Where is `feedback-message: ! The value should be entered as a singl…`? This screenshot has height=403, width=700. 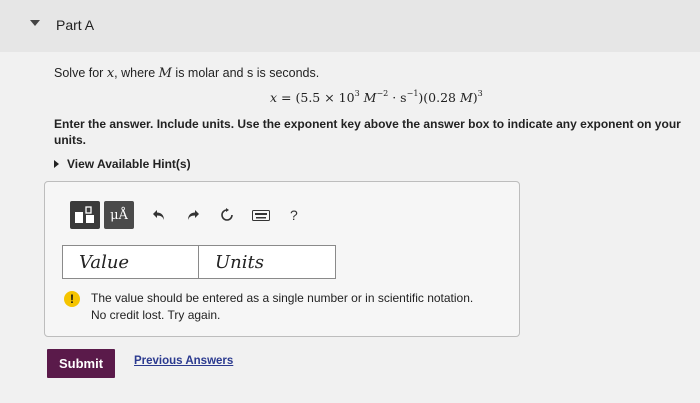 feedback-message: ! The value should be entered as a singl… is located at coordinates (289, 307).